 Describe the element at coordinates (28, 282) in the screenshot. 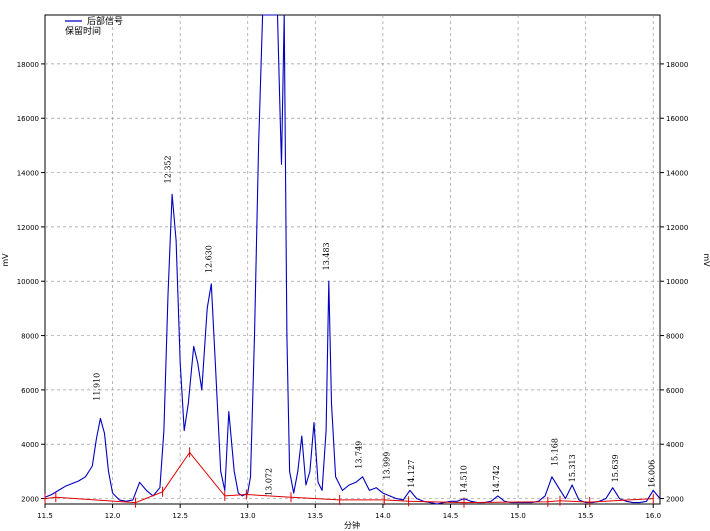

I see `y-tick-label-left: 10000` at that location.